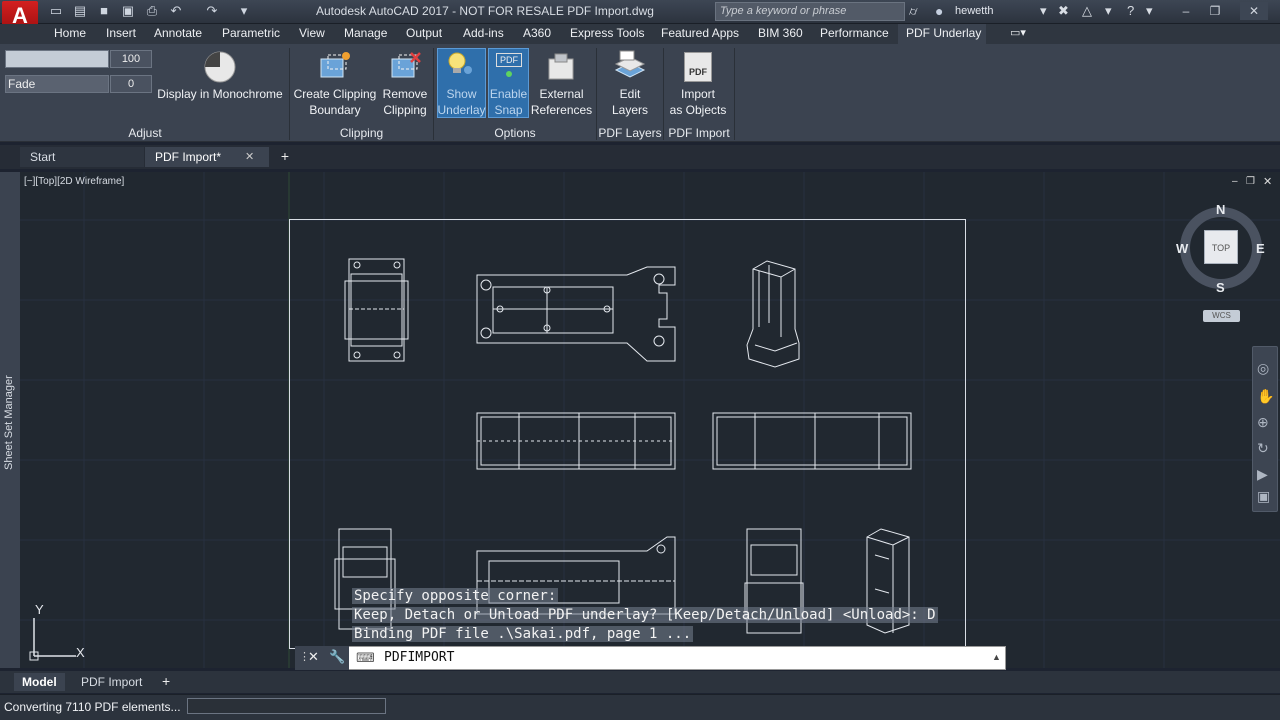 This screenshot has height=720, width=1280. I want to click on new-layout-icon: +, so click(166, 681).